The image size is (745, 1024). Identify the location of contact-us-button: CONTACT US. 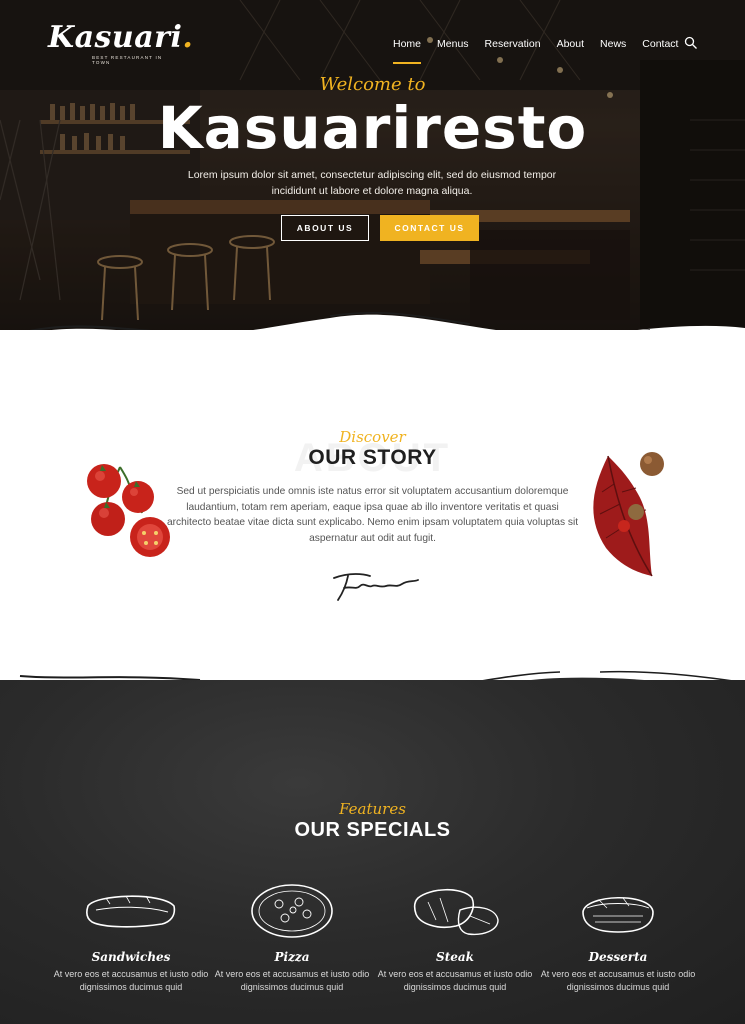
(429, 228).